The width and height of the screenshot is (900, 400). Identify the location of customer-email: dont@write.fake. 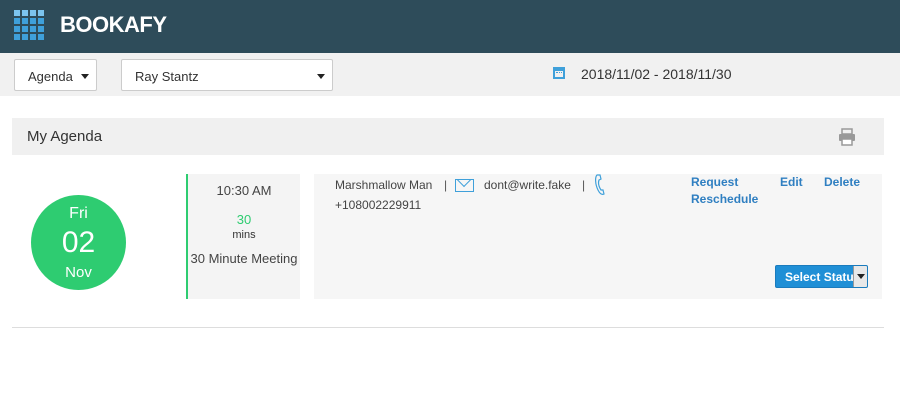
(527, 185).